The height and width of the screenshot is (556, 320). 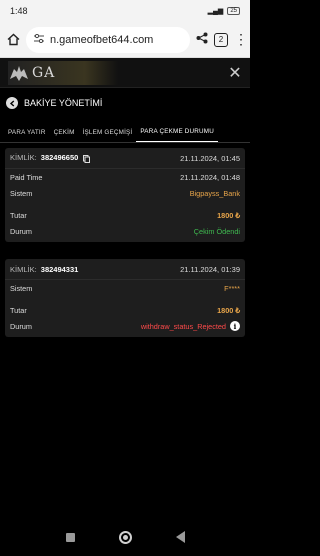 I want to click on info-icon: i, so click(x=235, y=326).